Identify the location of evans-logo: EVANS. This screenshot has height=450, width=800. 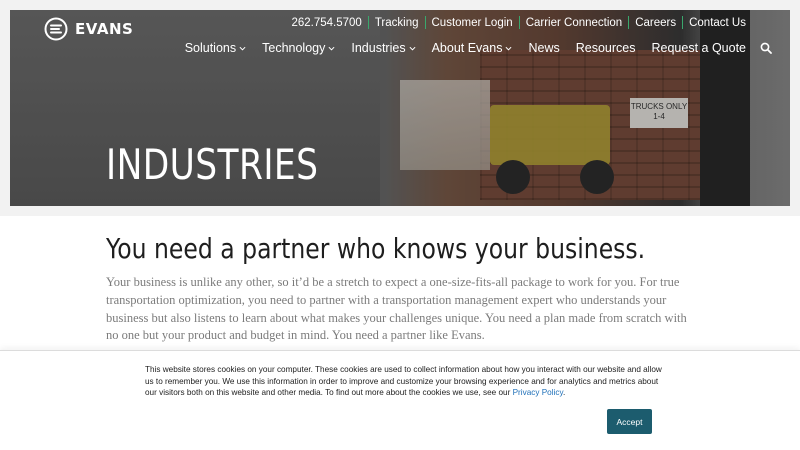
(88, 29).